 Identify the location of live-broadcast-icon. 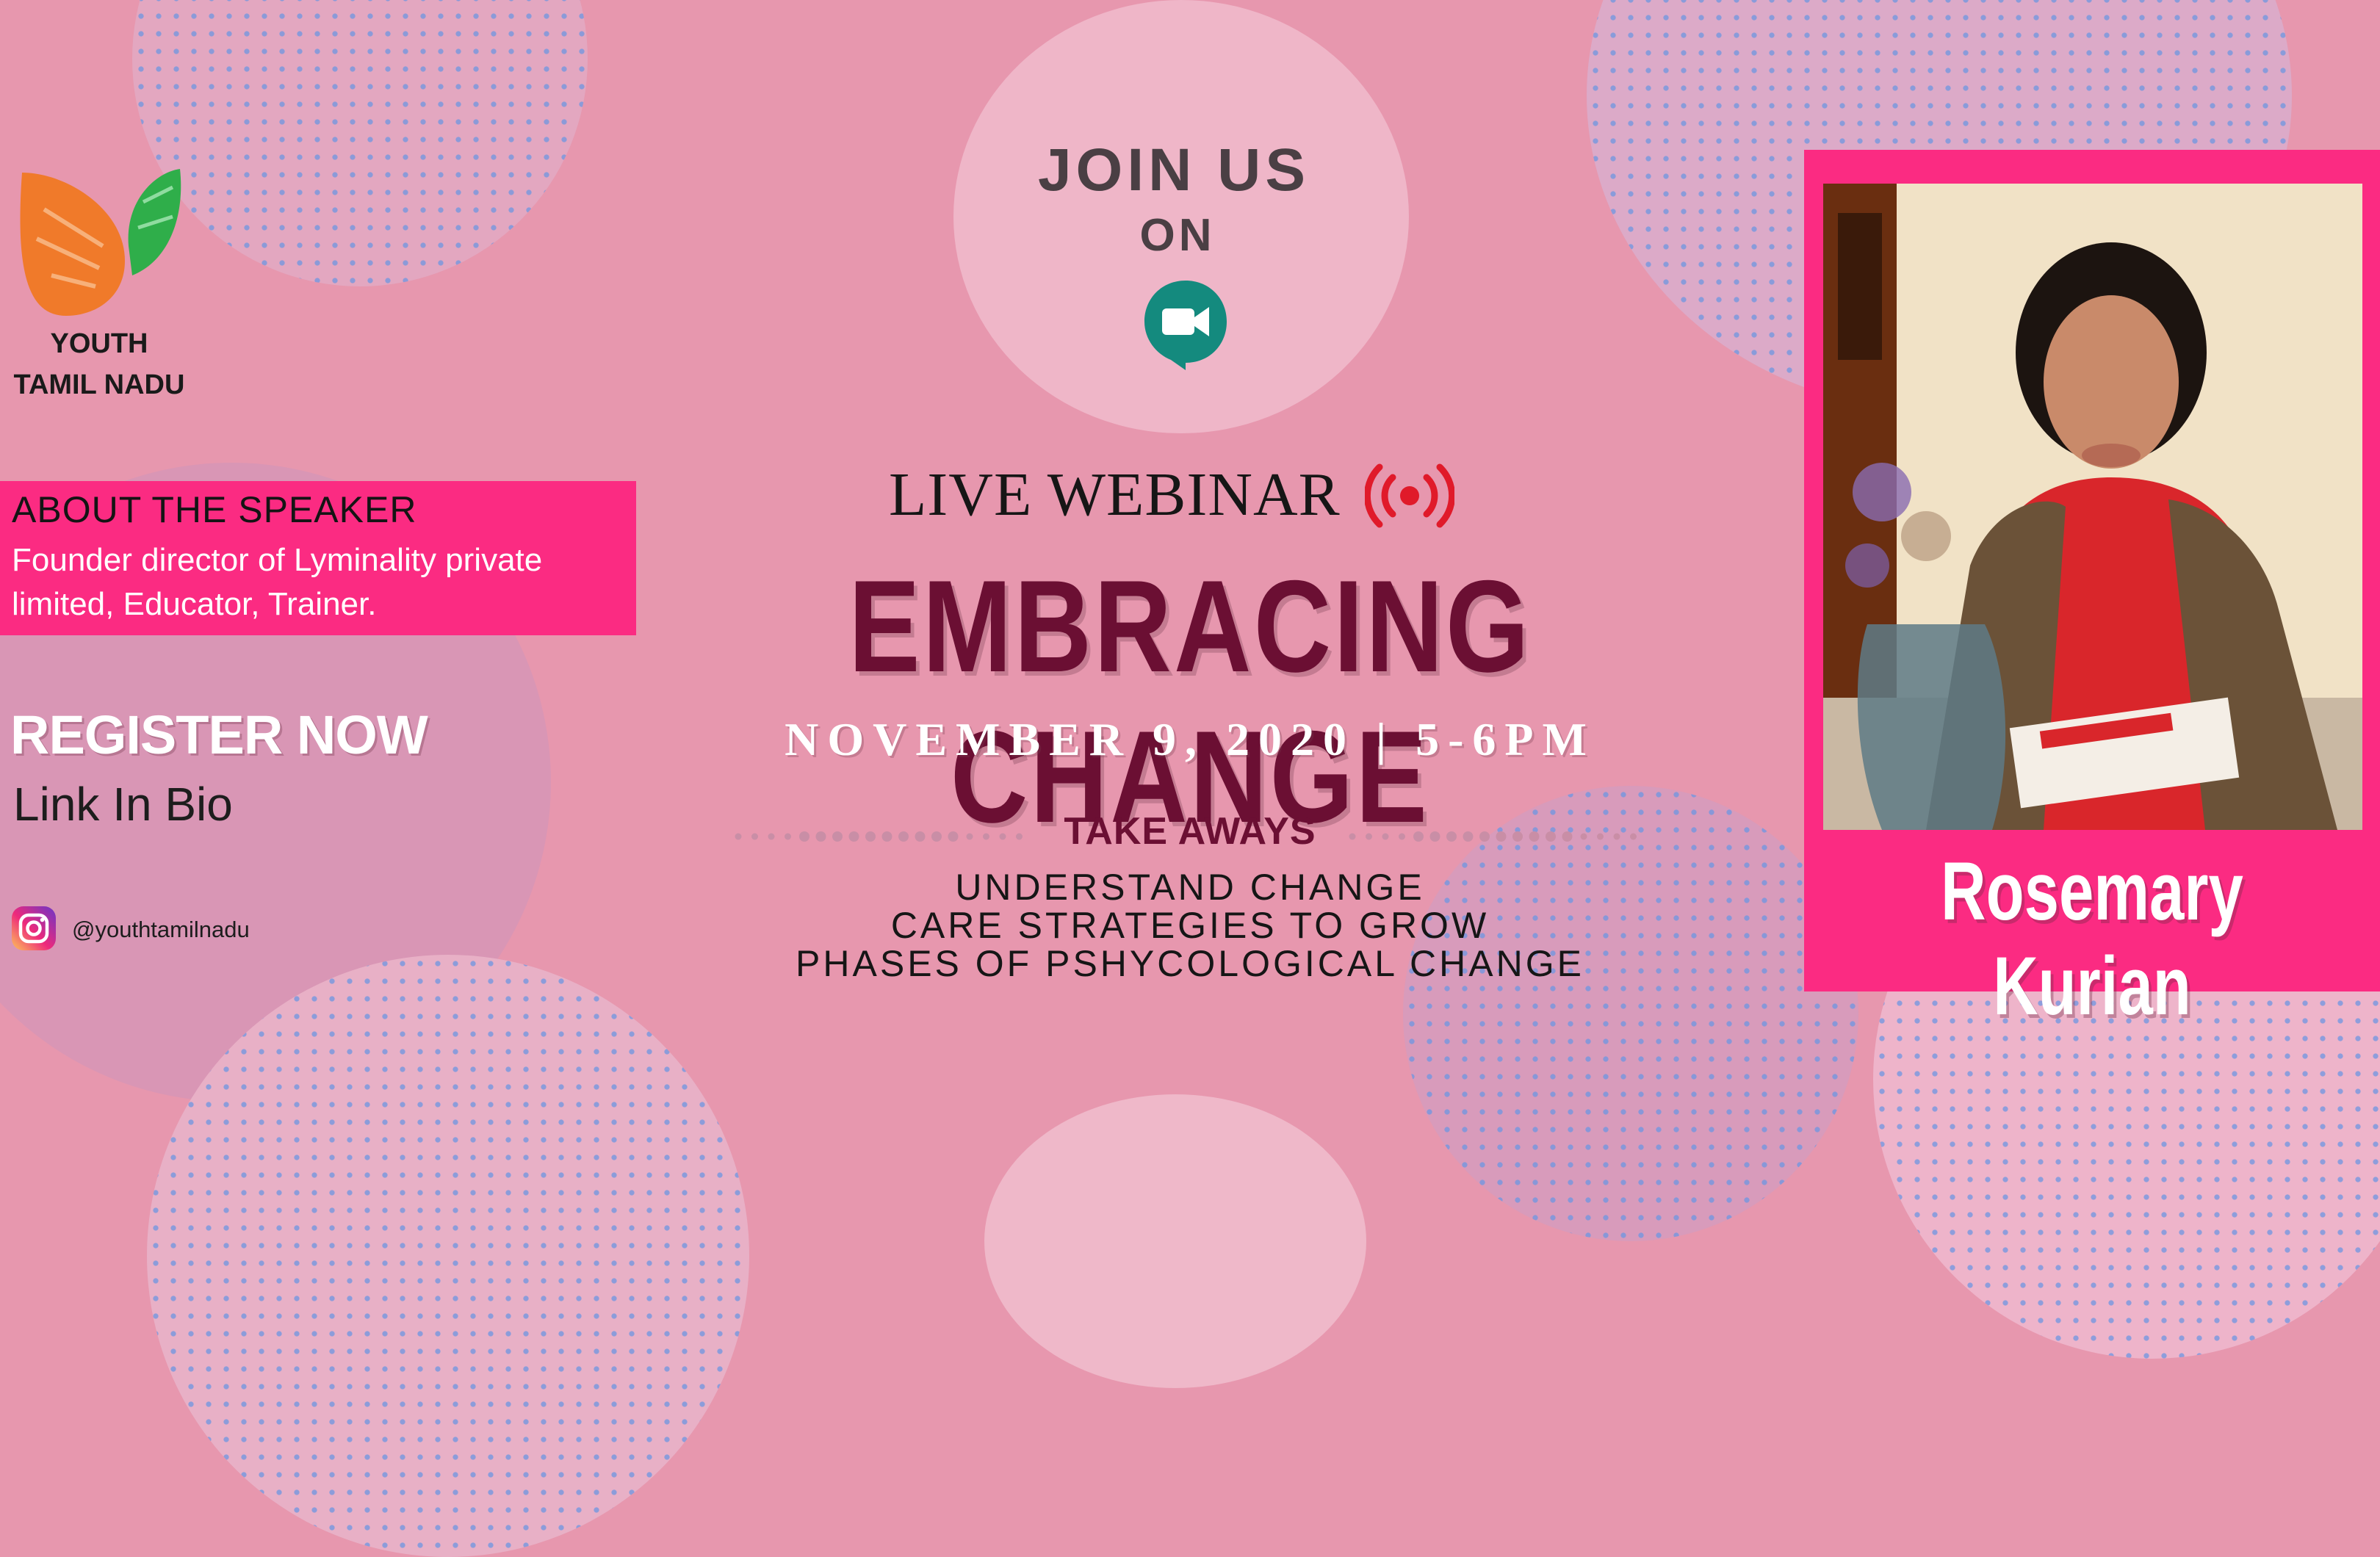
(1410, 496).